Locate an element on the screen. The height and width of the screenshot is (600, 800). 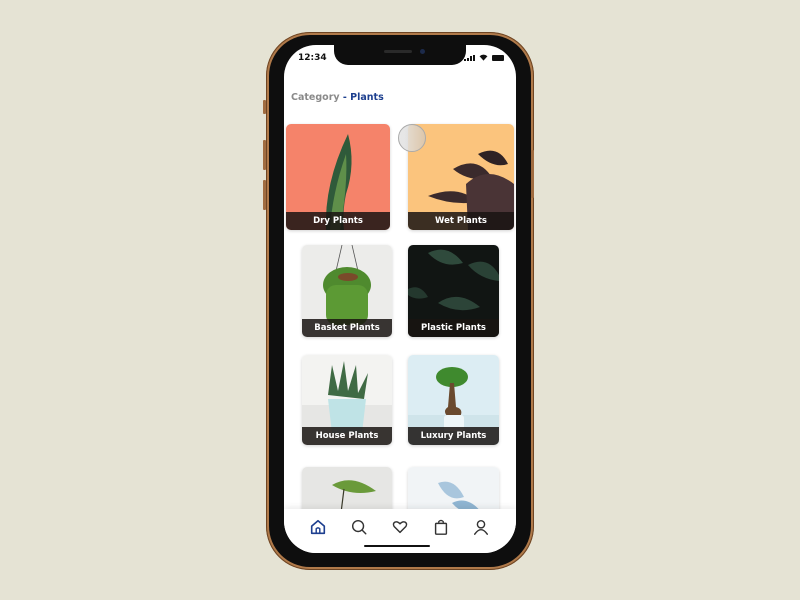
speaker is located at coordinates (398, 51).